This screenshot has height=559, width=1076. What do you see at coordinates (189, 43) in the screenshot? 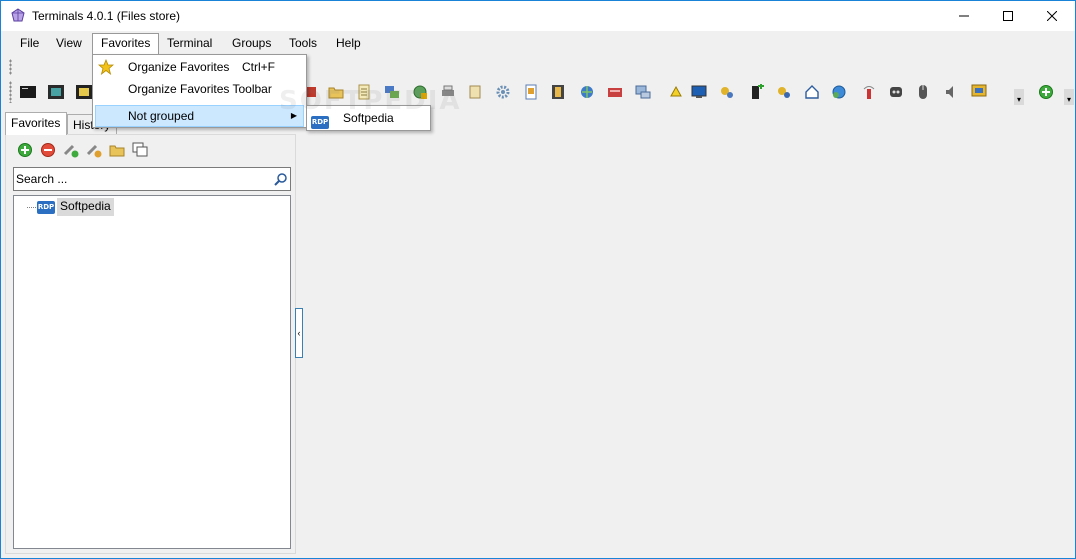
I see `menu-terminal: Terminal` at bounding box center [189, 43].